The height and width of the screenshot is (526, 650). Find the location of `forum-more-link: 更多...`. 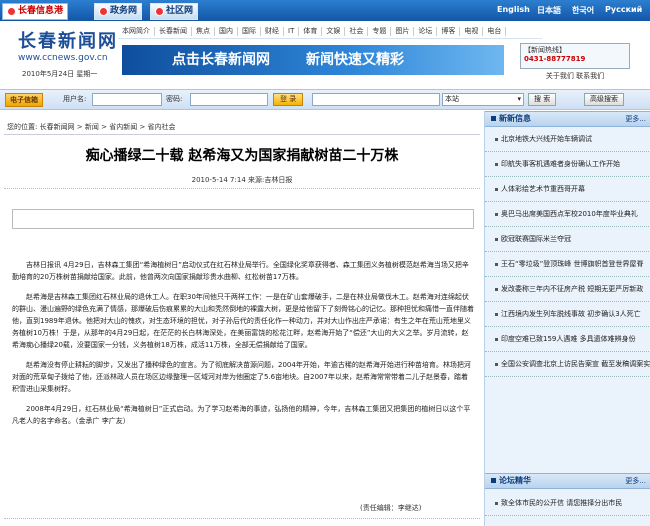

forum-more-link: 更多... is located at coordinates (635, 481).